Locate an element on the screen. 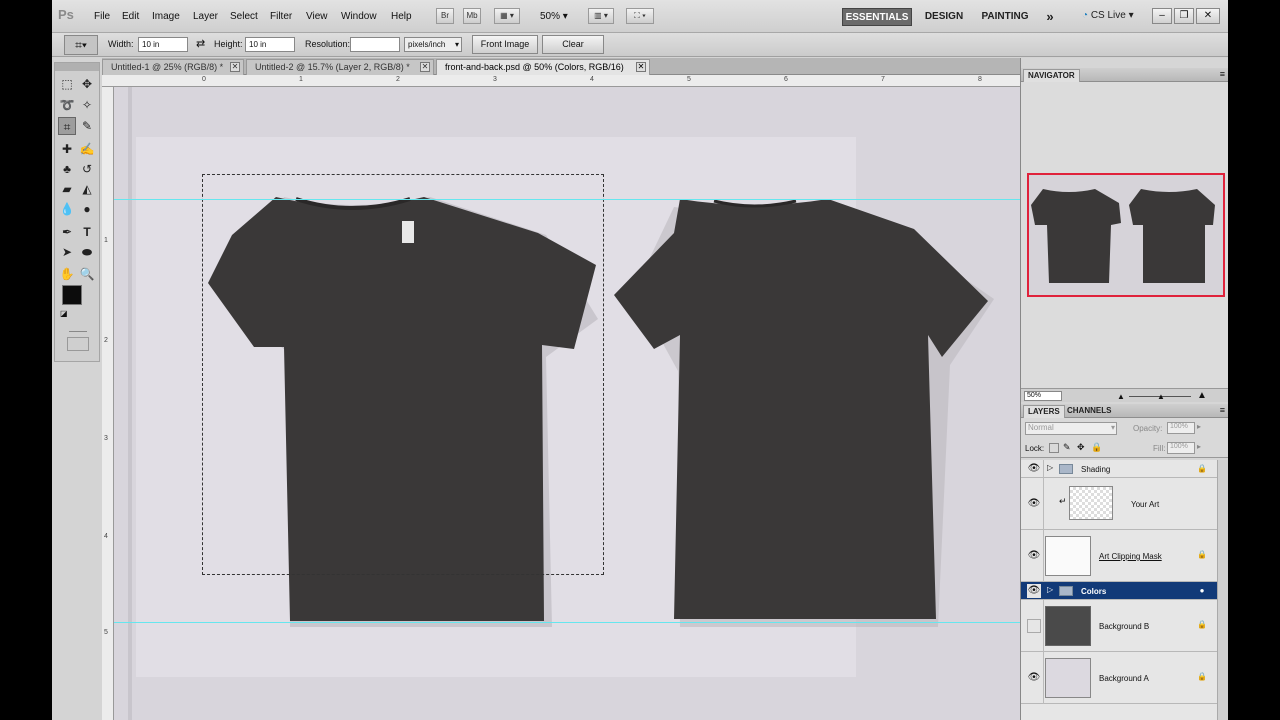 Image resolution: width=1280 pixels, height=720 pixels. navigator-view-box is located at coordinates (1126, 235).